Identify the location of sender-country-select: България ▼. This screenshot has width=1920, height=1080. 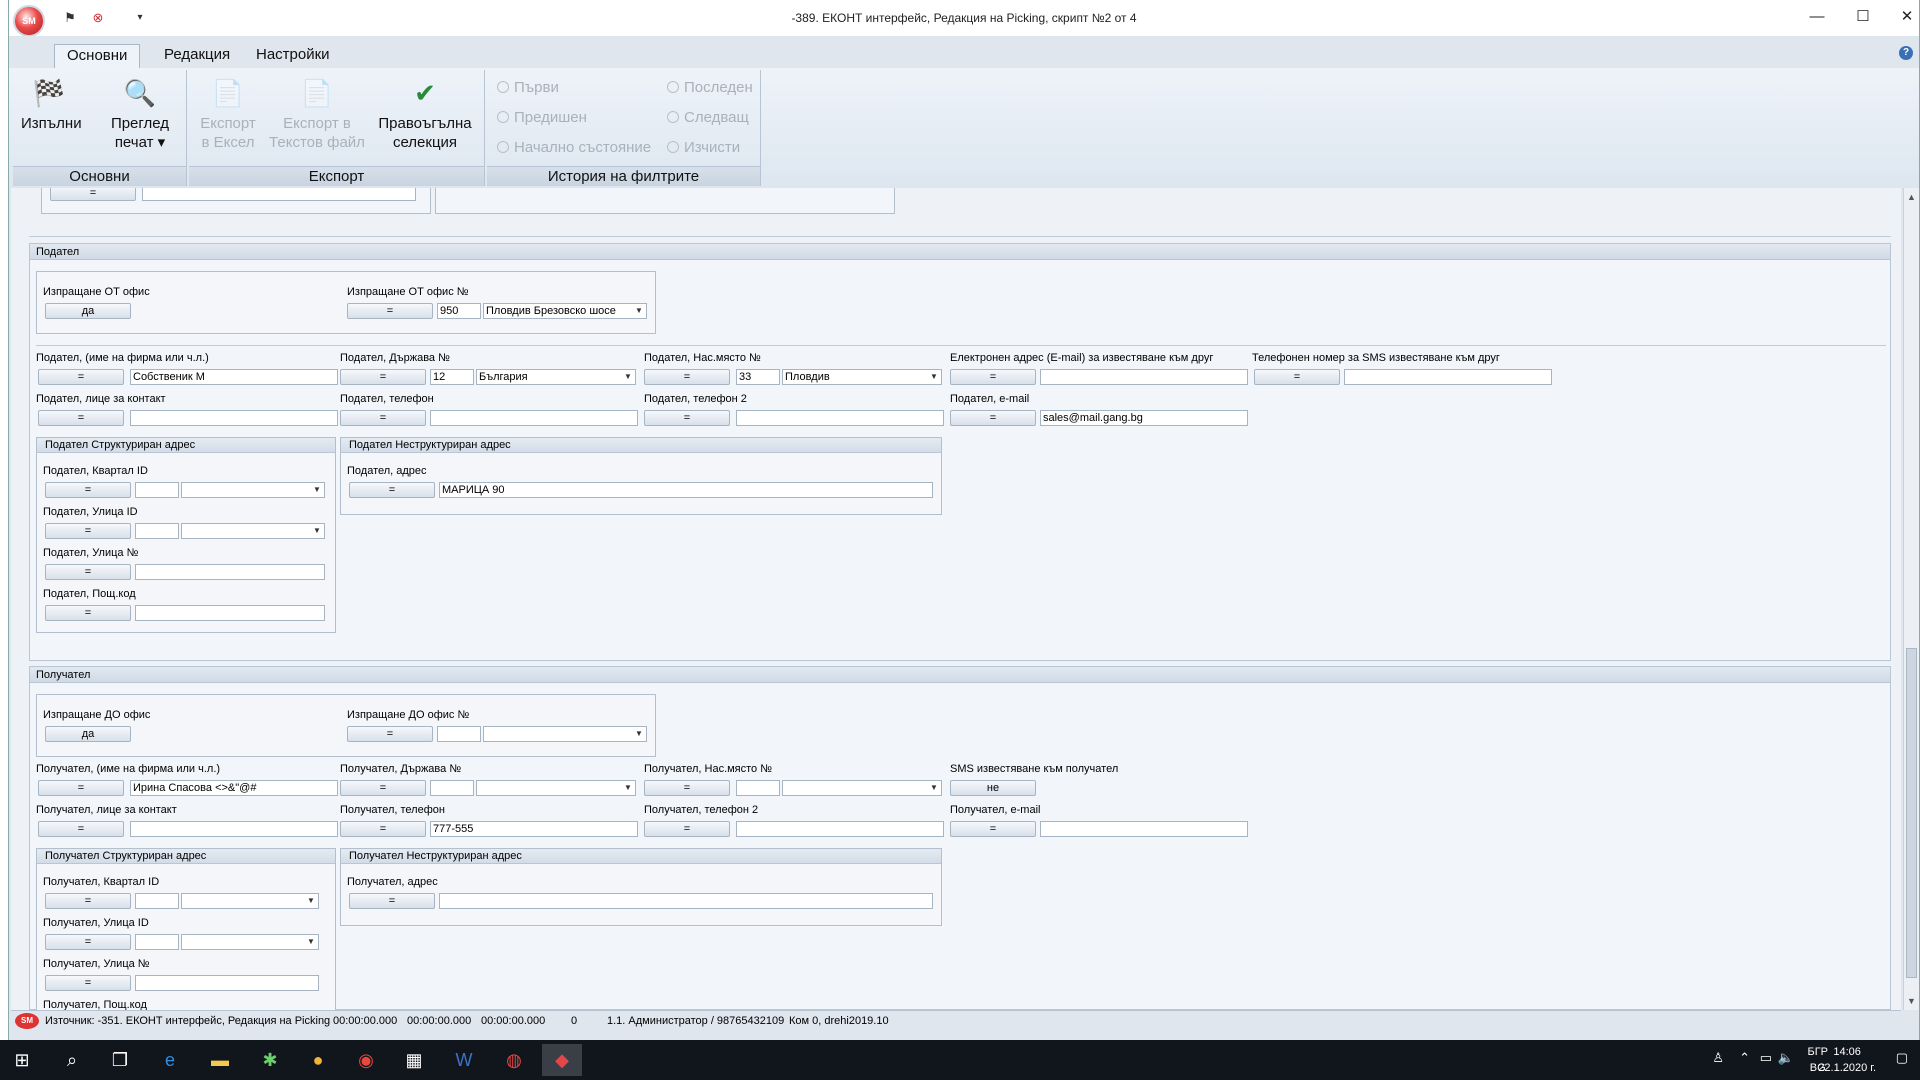
(556, 377).